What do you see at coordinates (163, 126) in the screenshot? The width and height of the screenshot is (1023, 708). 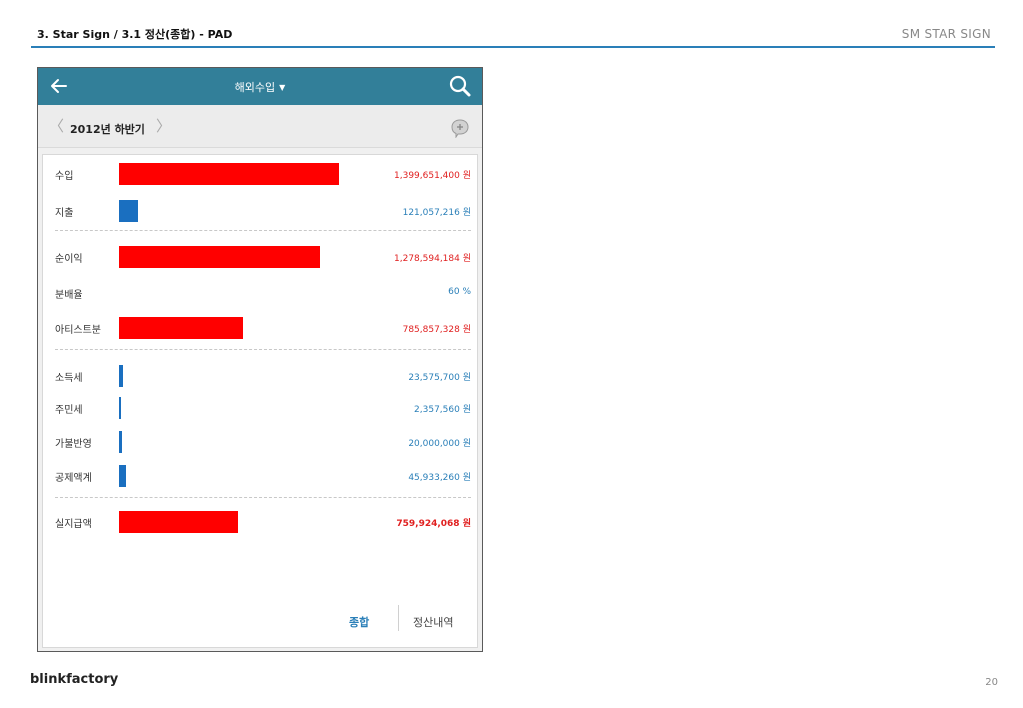 I see `chevron-right-icon: 〉` at bounding box center [163, 126].